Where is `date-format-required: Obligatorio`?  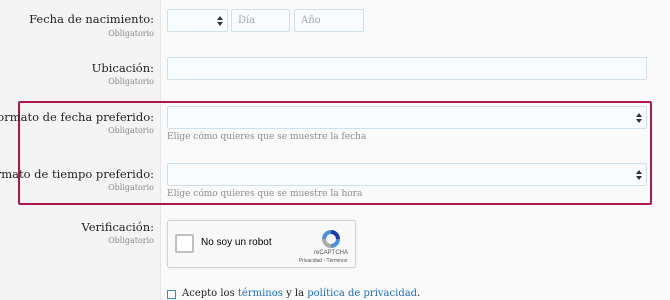 date-format-required: Obligatorio is located at coordinates (131, 130).